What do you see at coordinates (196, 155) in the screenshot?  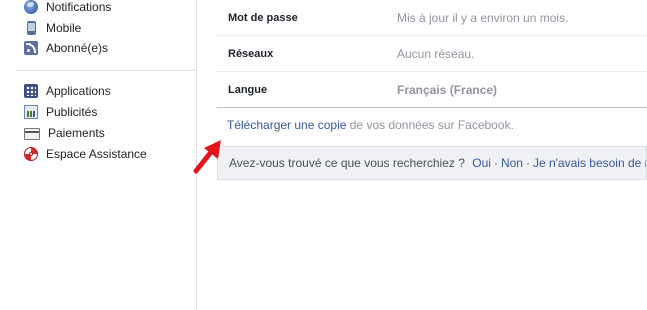 I see `content-divider` at bounding box center [196, 155].